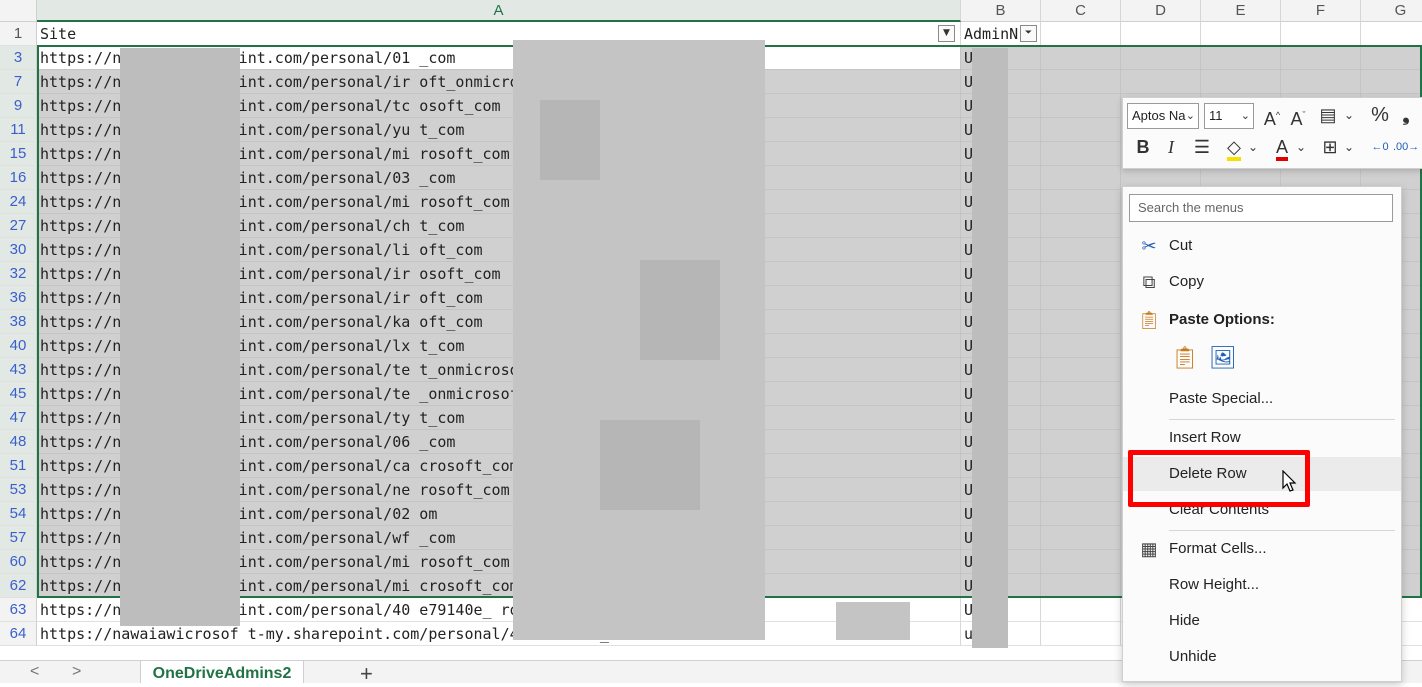 This screenshot has height=687, width=1422. I want to click on decrease-decimal-icon: .00→, so click(1406, 147).